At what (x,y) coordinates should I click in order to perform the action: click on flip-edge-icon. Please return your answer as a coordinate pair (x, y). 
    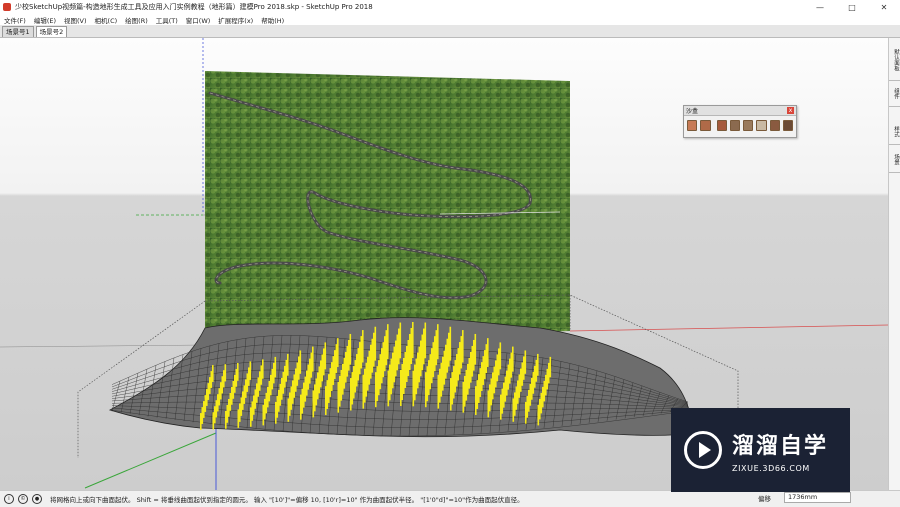
    Looking at the image, I should click on (774, 125).